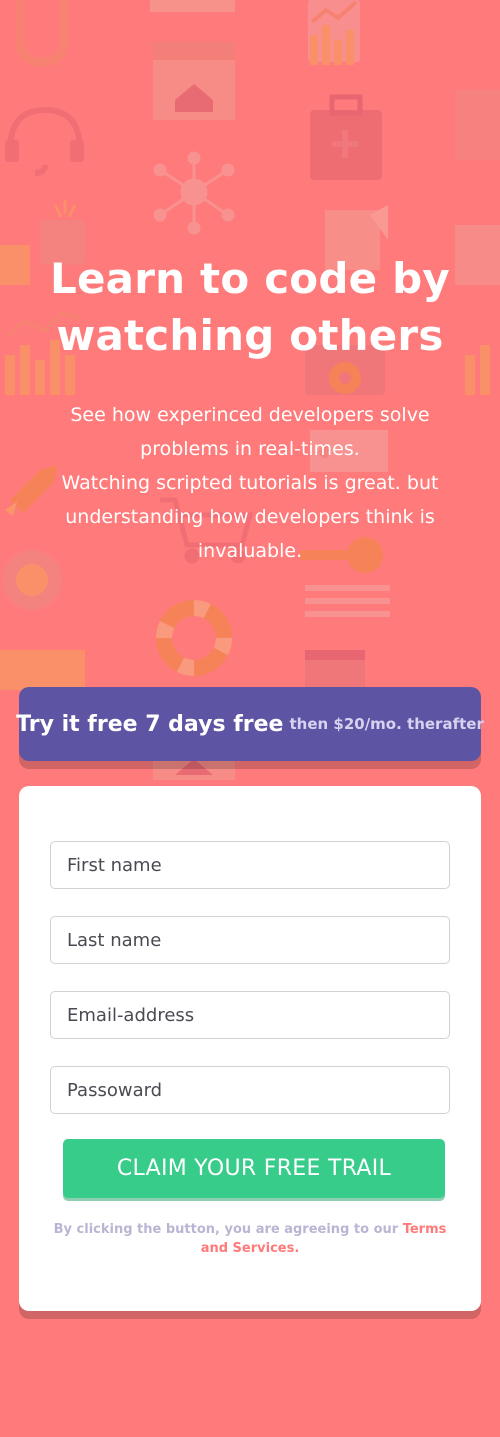 The height and width of the screenshot is (1437, 500). What do you see at coordinates (194, 638) in the screenshot?
I see `lifebuoy-icon` at bounding box center [194, 638].